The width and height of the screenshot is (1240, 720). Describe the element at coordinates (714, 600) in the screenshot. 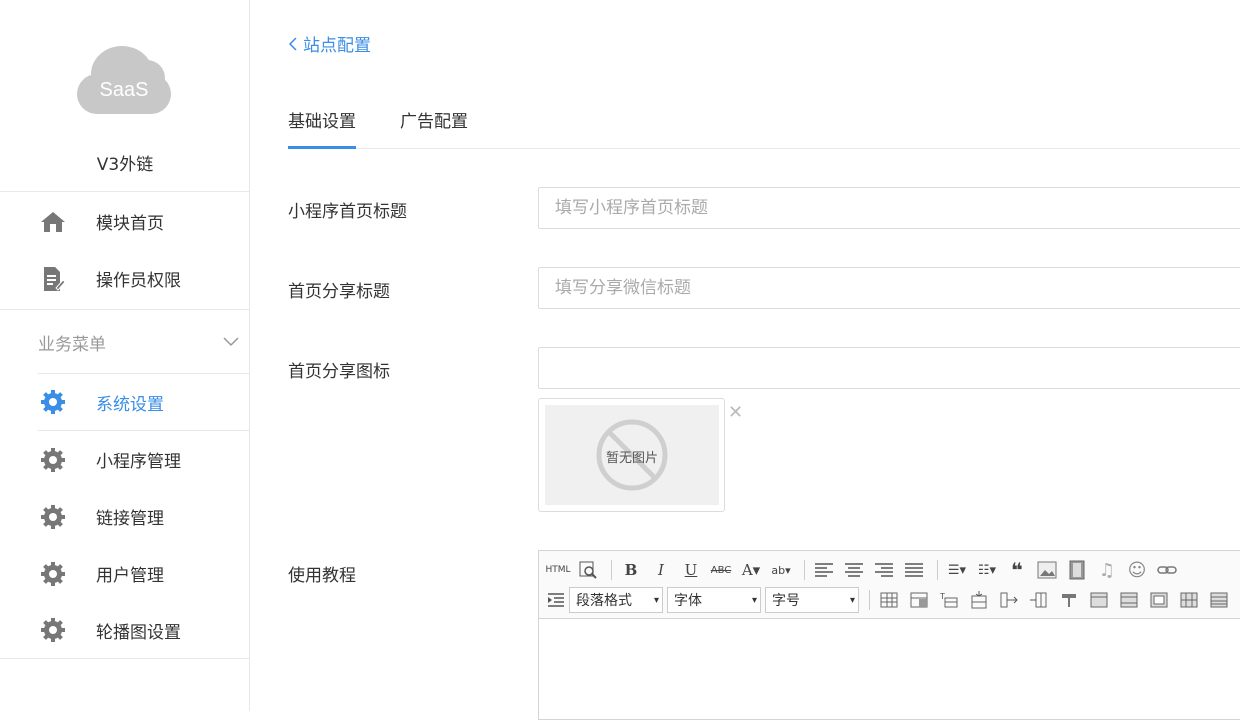

I see `font-family-select: 字体 ▾` at that location.